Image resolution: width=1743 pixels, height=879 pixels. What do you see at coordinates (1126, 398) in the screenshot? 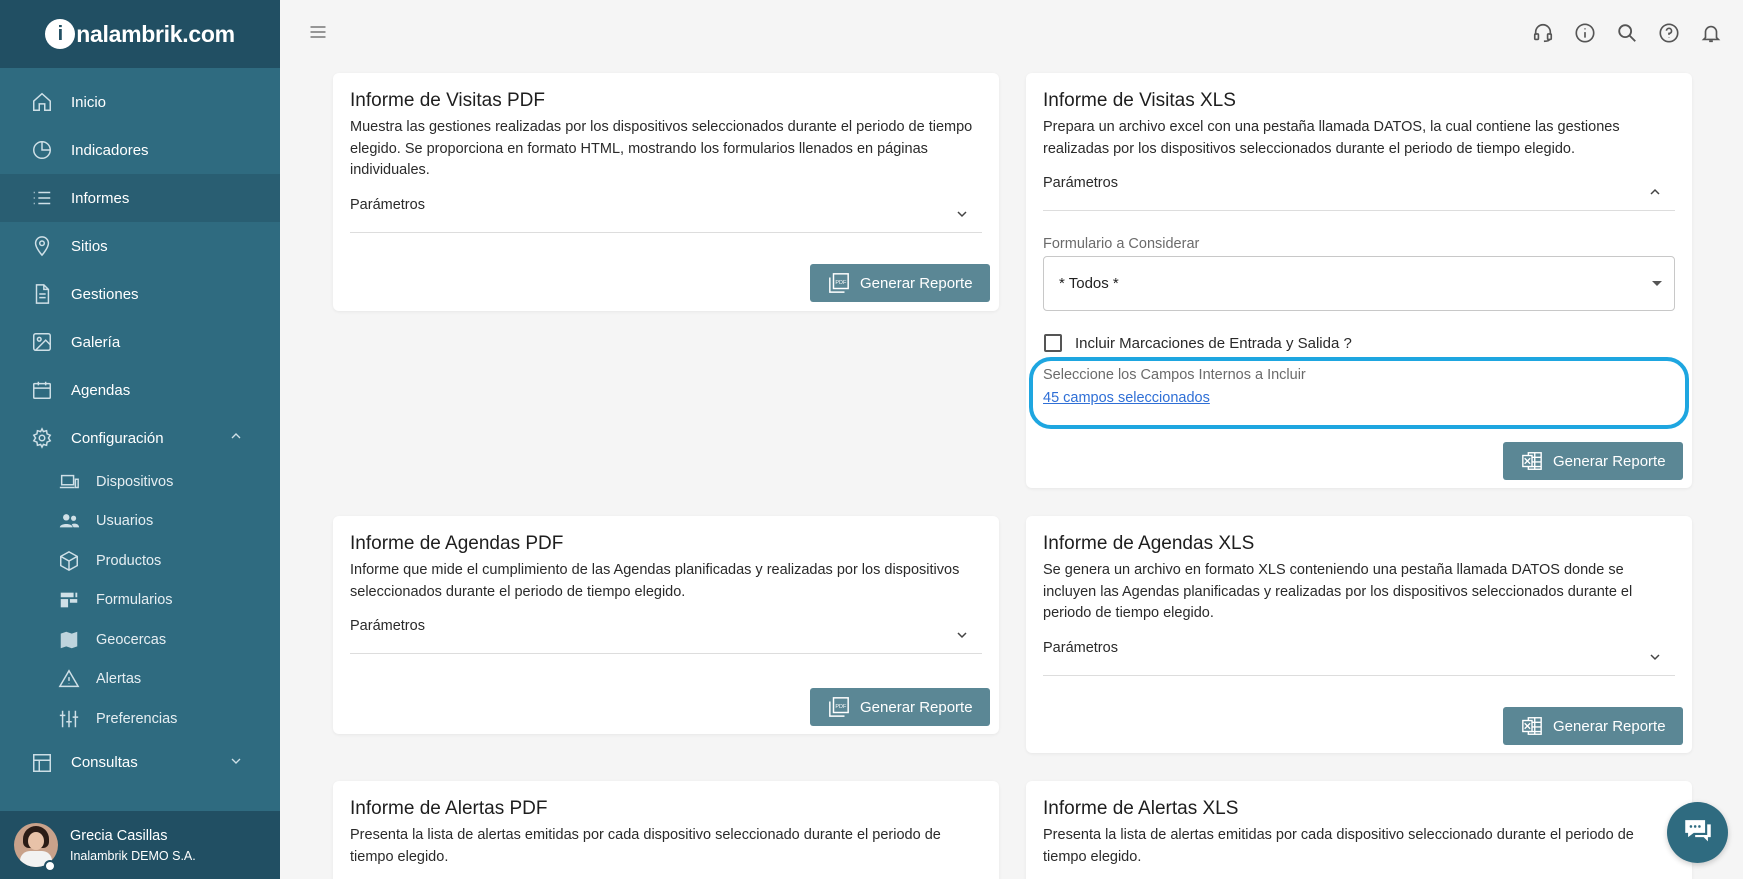
I see `fields-selected-link: 45 campos seleccionados` at bounding box center [1126, 398].